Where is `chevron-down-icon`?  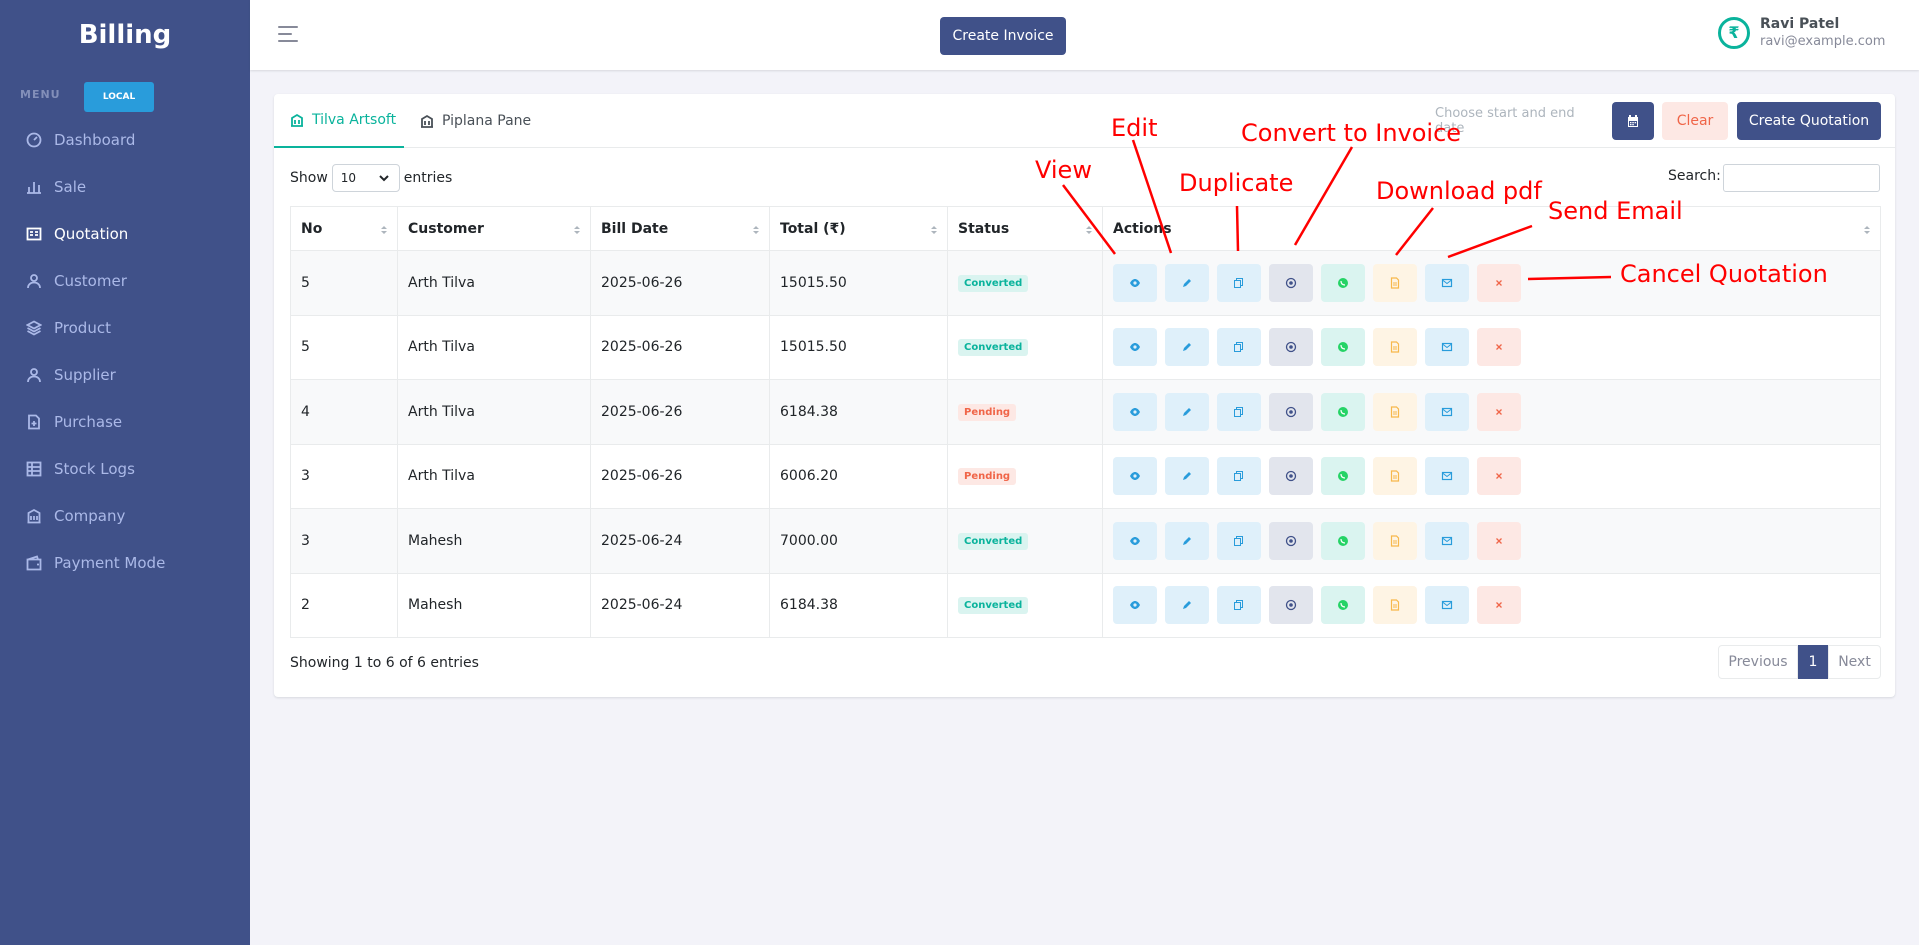
chevron-down-icon is located at coordinates (384, 178).